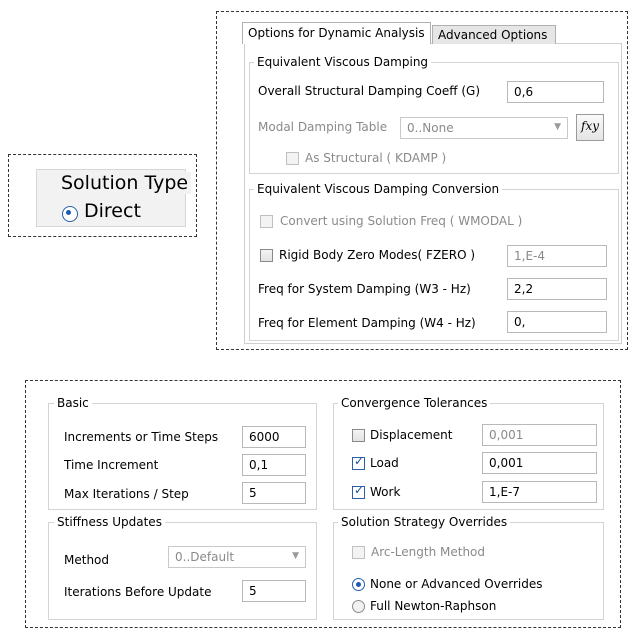  Describe the element at coordinates (126, 494) in the screenshot. I see `max-iterations-label: Max Iterations / Step` at that location.